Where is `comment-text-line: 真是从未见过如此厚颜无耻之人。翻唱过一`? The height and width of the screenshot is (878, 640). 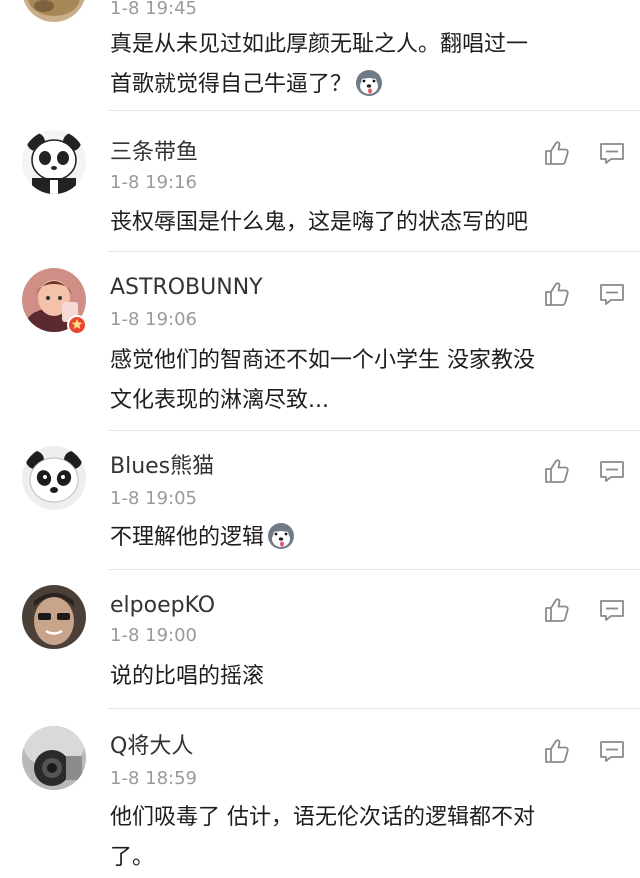
comment-text-line: 真是从未见过如此厚颜无耻之人。翻唱过一 is located at coordinates (319, 44).